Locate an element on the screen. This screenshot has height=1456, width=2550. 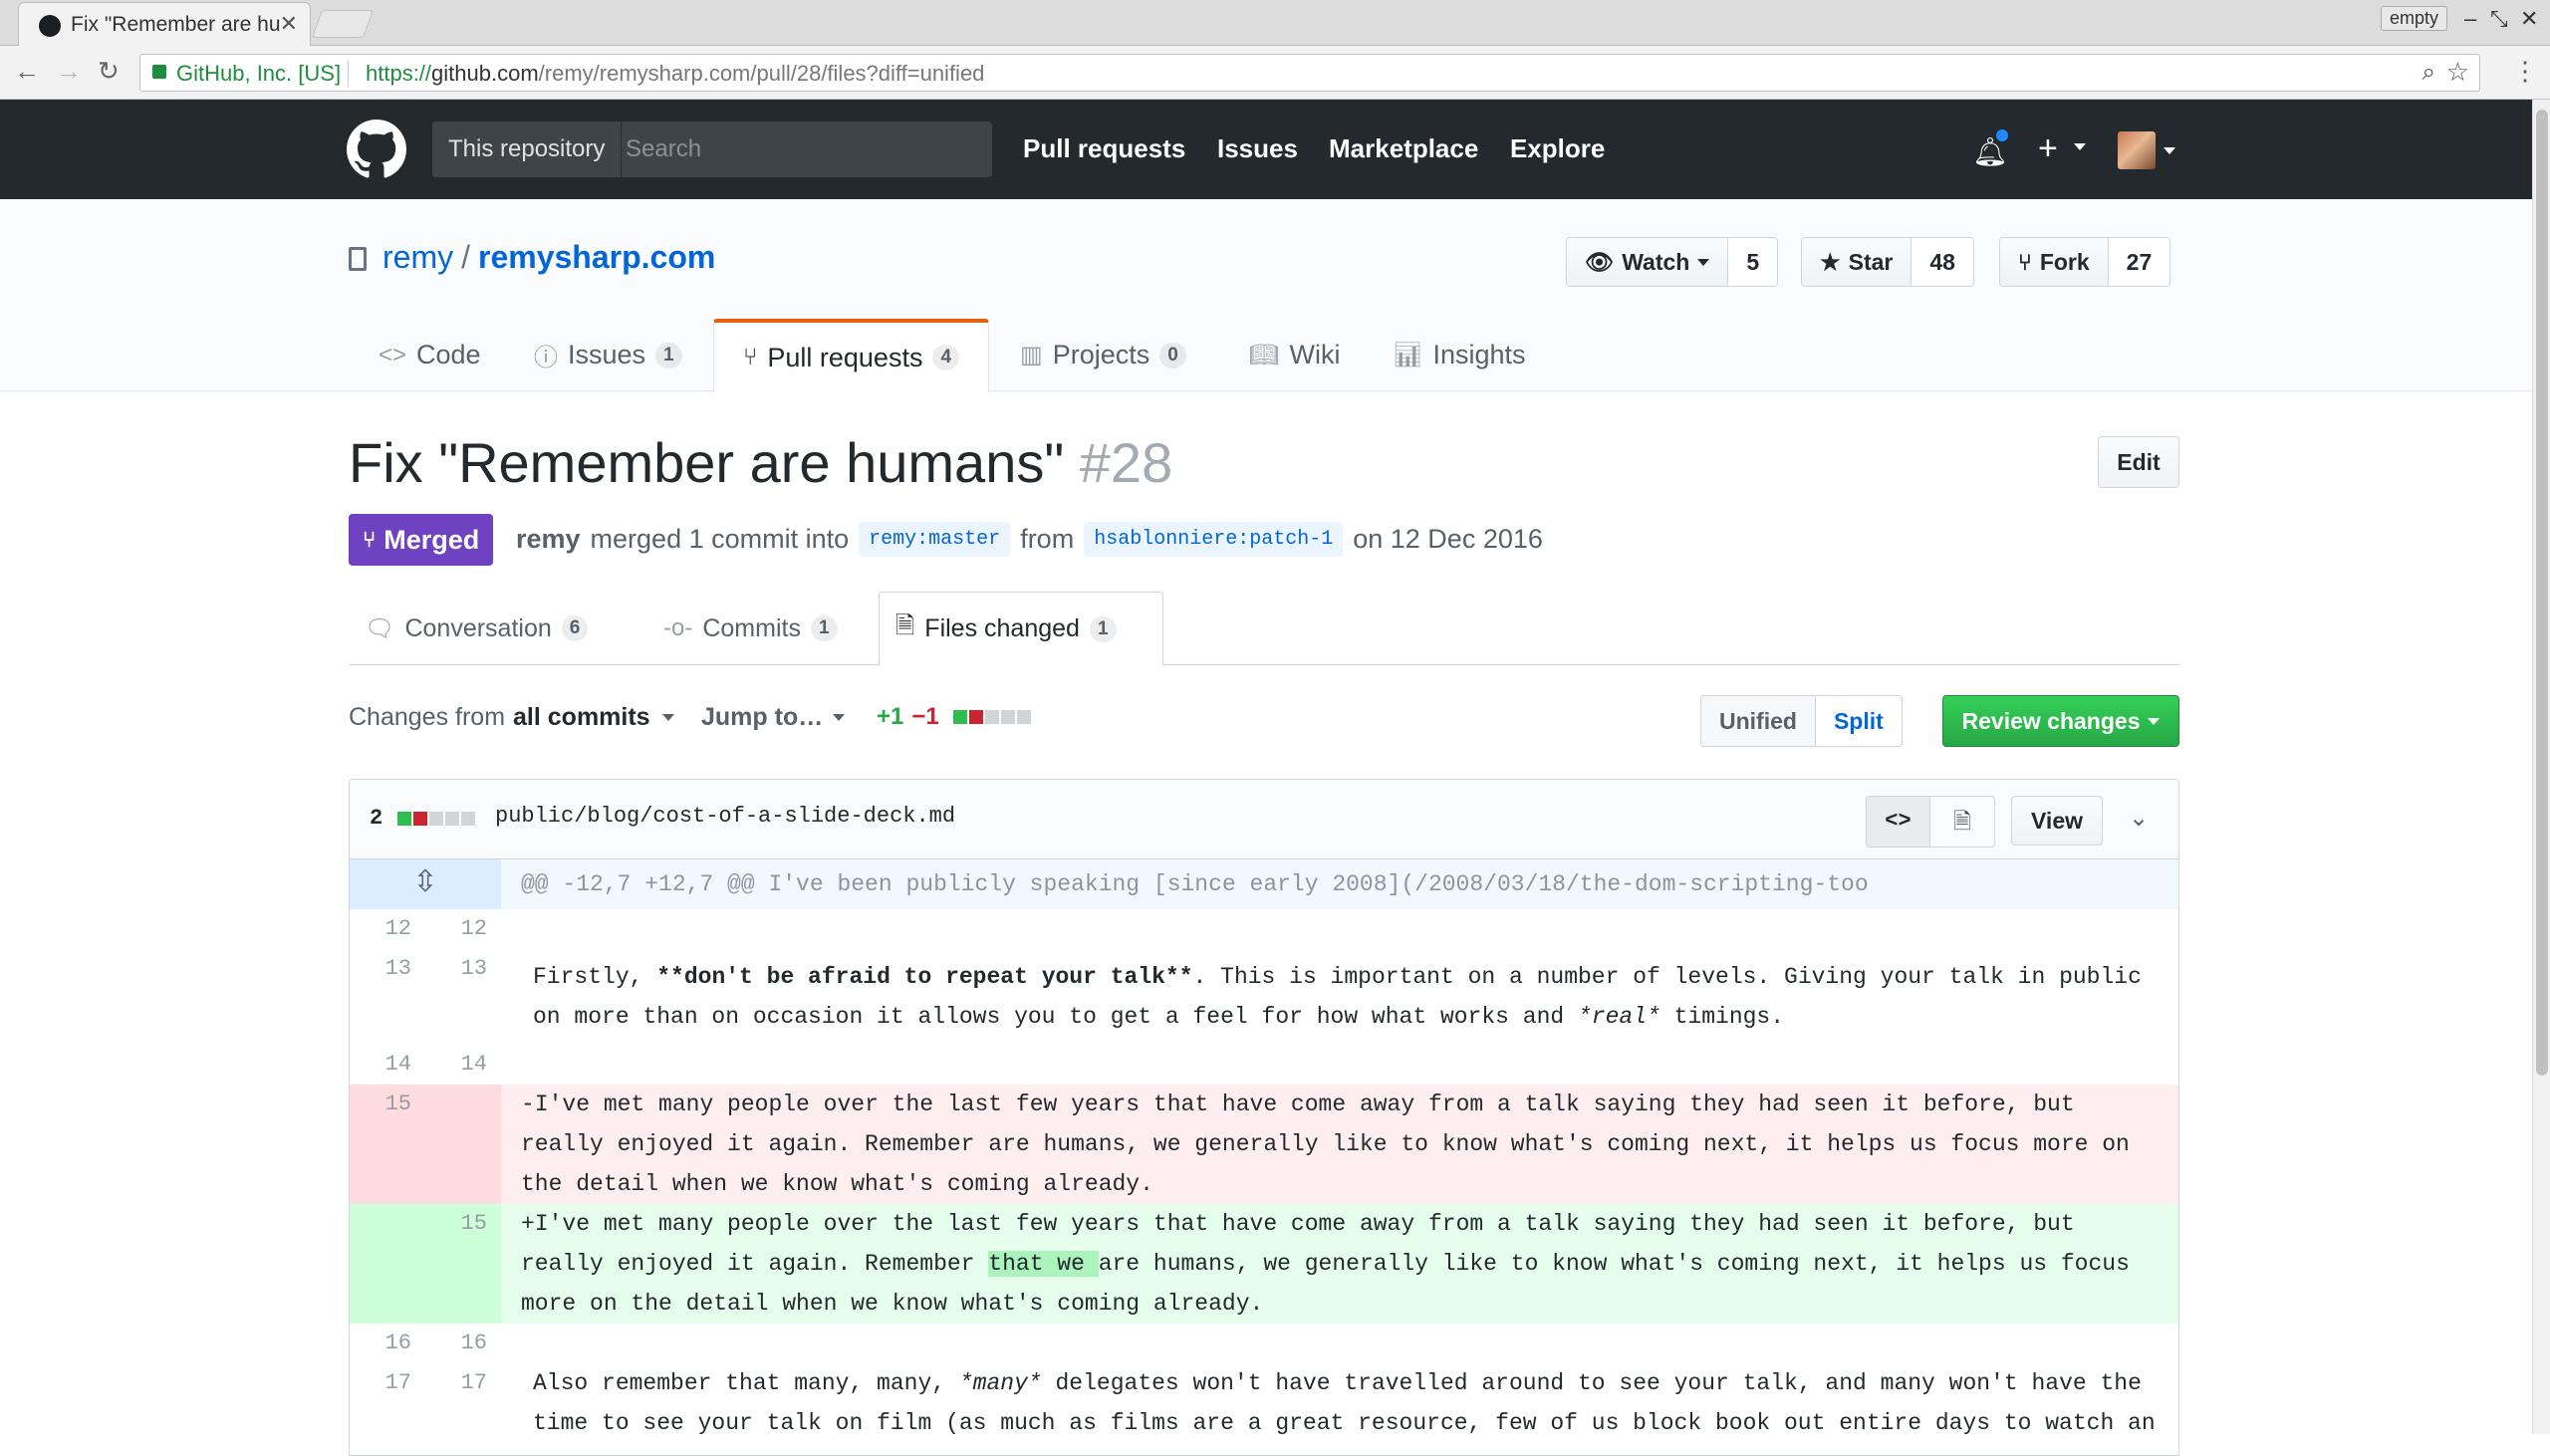
tab-issues: ⓘ Issues 1 is located at coordinates (608, 355).